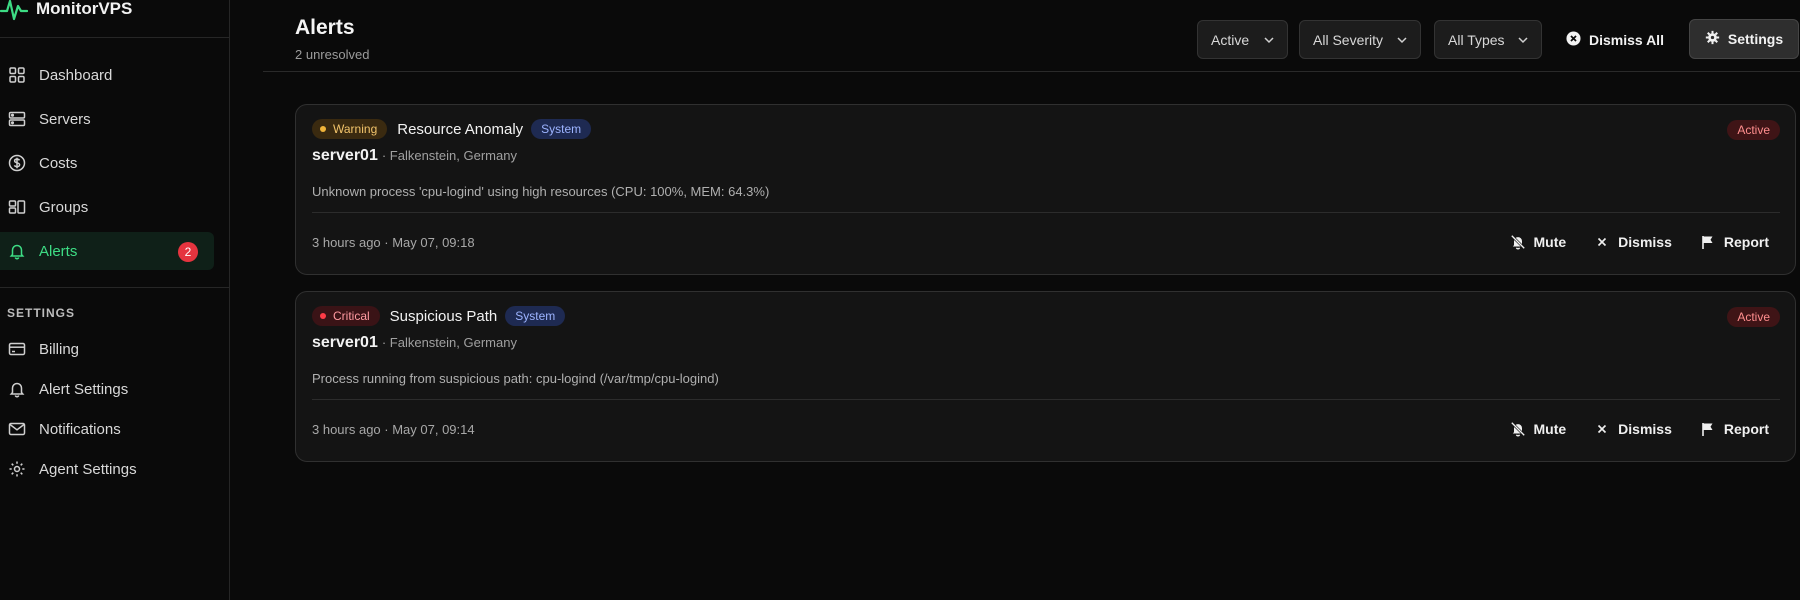 The image size is (1800, 600). What do you see at coordinates (41, 313) in the screenshot?
I see `sidebar-section-heading: SETTINGS` at bounding box center [41, 313].